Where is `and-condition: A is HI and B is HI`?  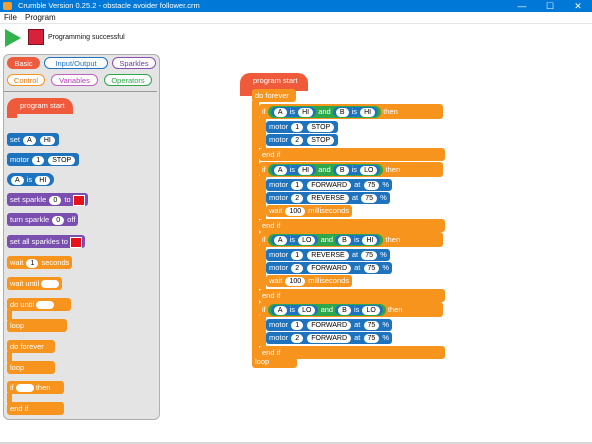 and-condition: A is HI and B is HI is located at coordinates (324, 112).